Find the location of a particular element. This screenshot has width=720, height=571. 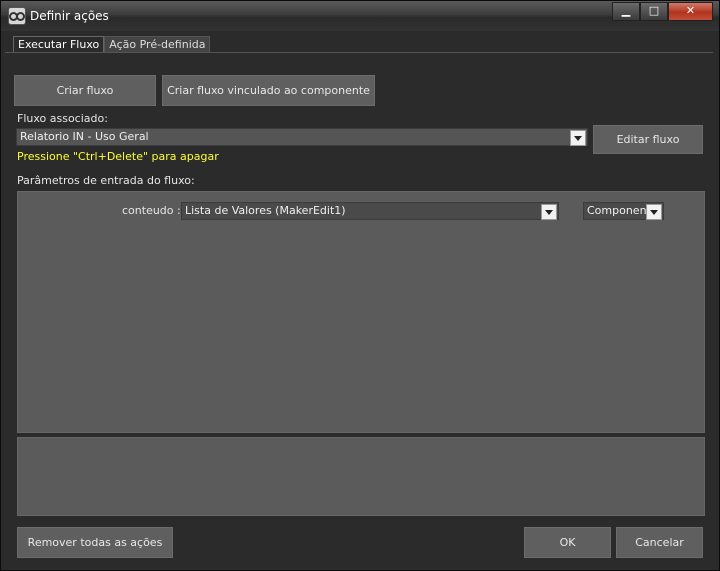

ok-button: OK is located at coordinates (567, 542).